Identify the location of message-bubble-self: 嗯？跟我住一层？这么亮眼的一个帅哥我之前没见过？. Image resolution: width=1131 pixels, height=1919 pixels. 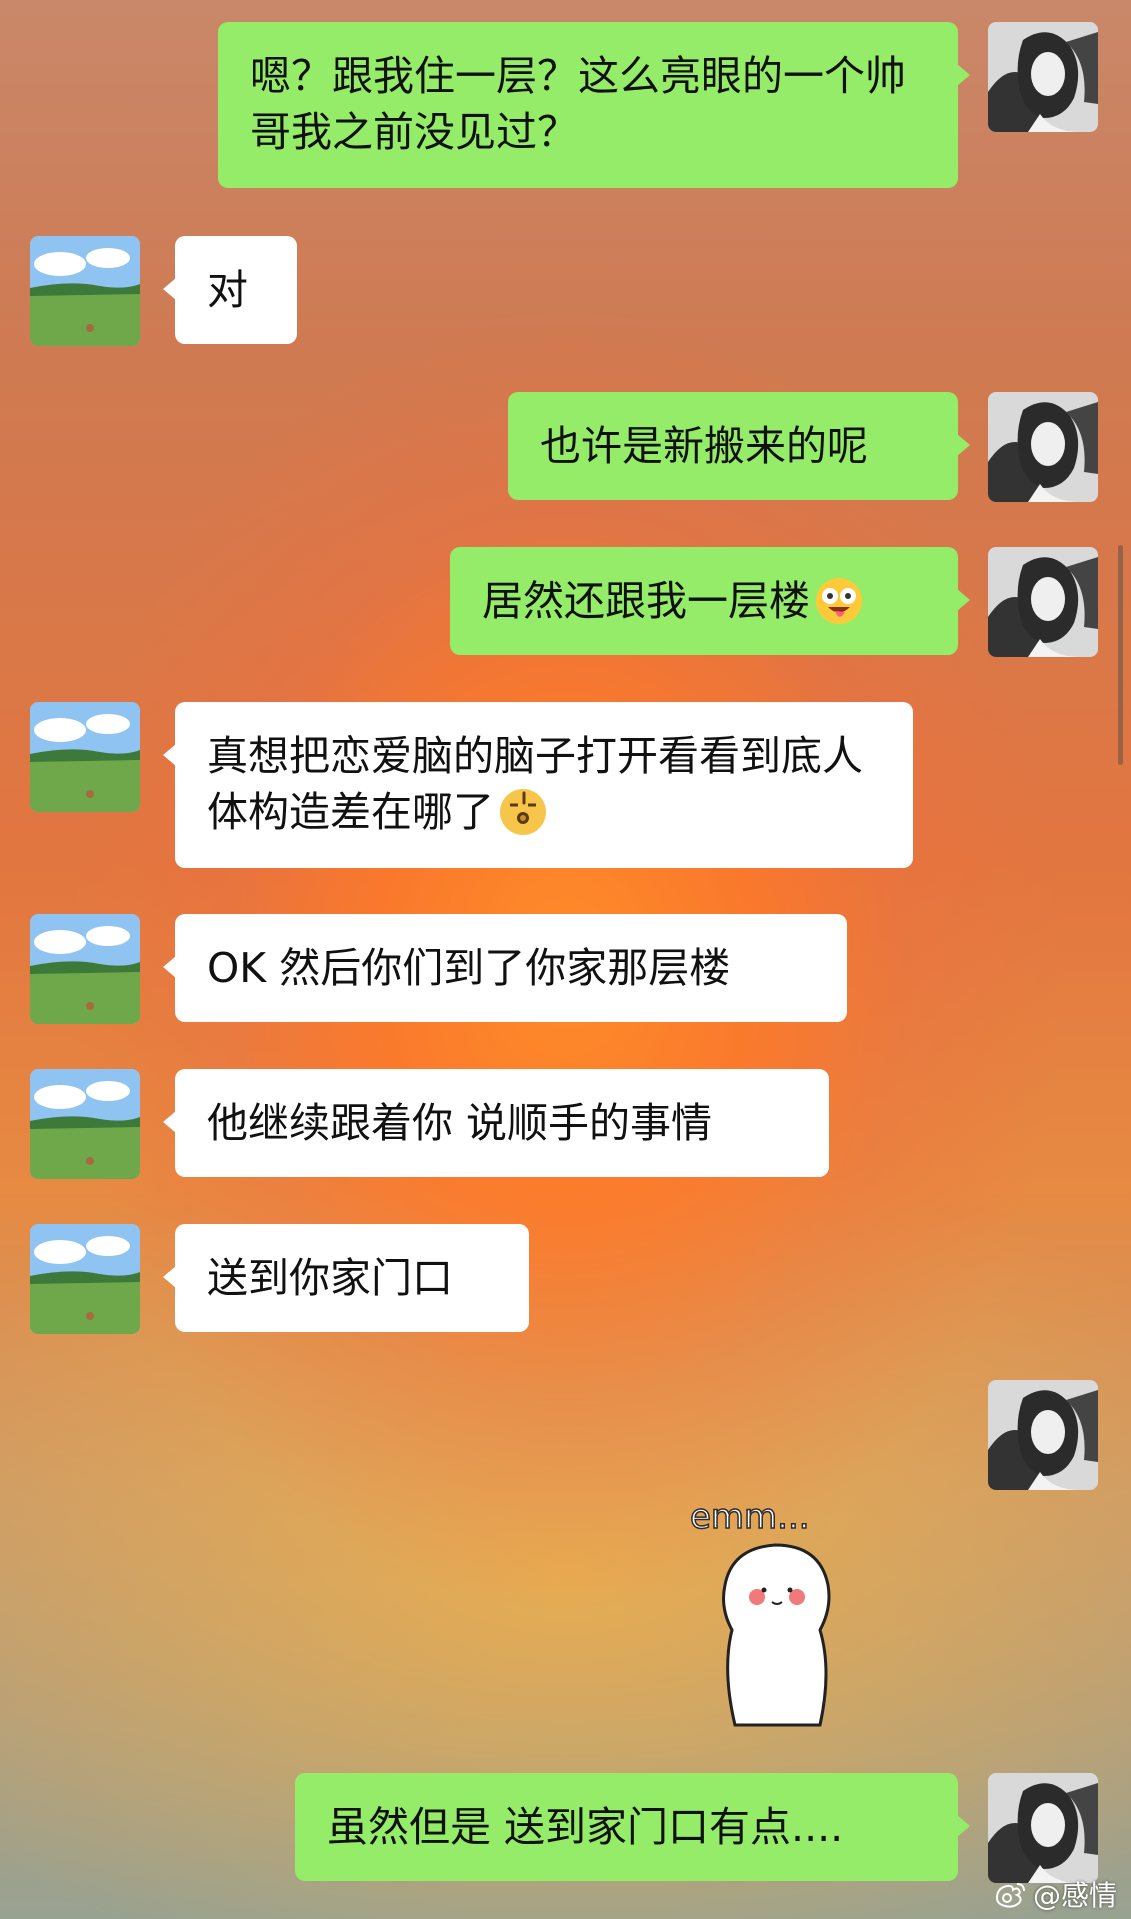
(588, 105).